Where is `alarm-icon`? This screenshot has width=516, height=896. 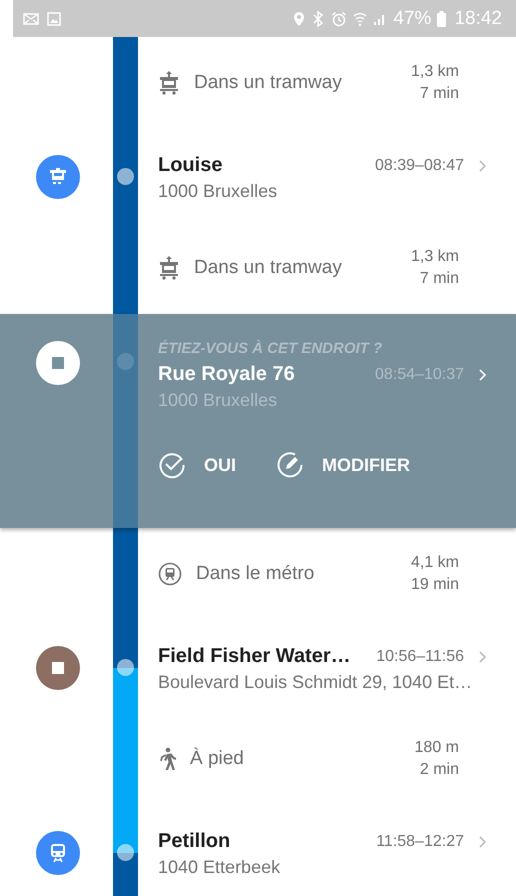
alarm-icon is located at coordinates (339, 18).